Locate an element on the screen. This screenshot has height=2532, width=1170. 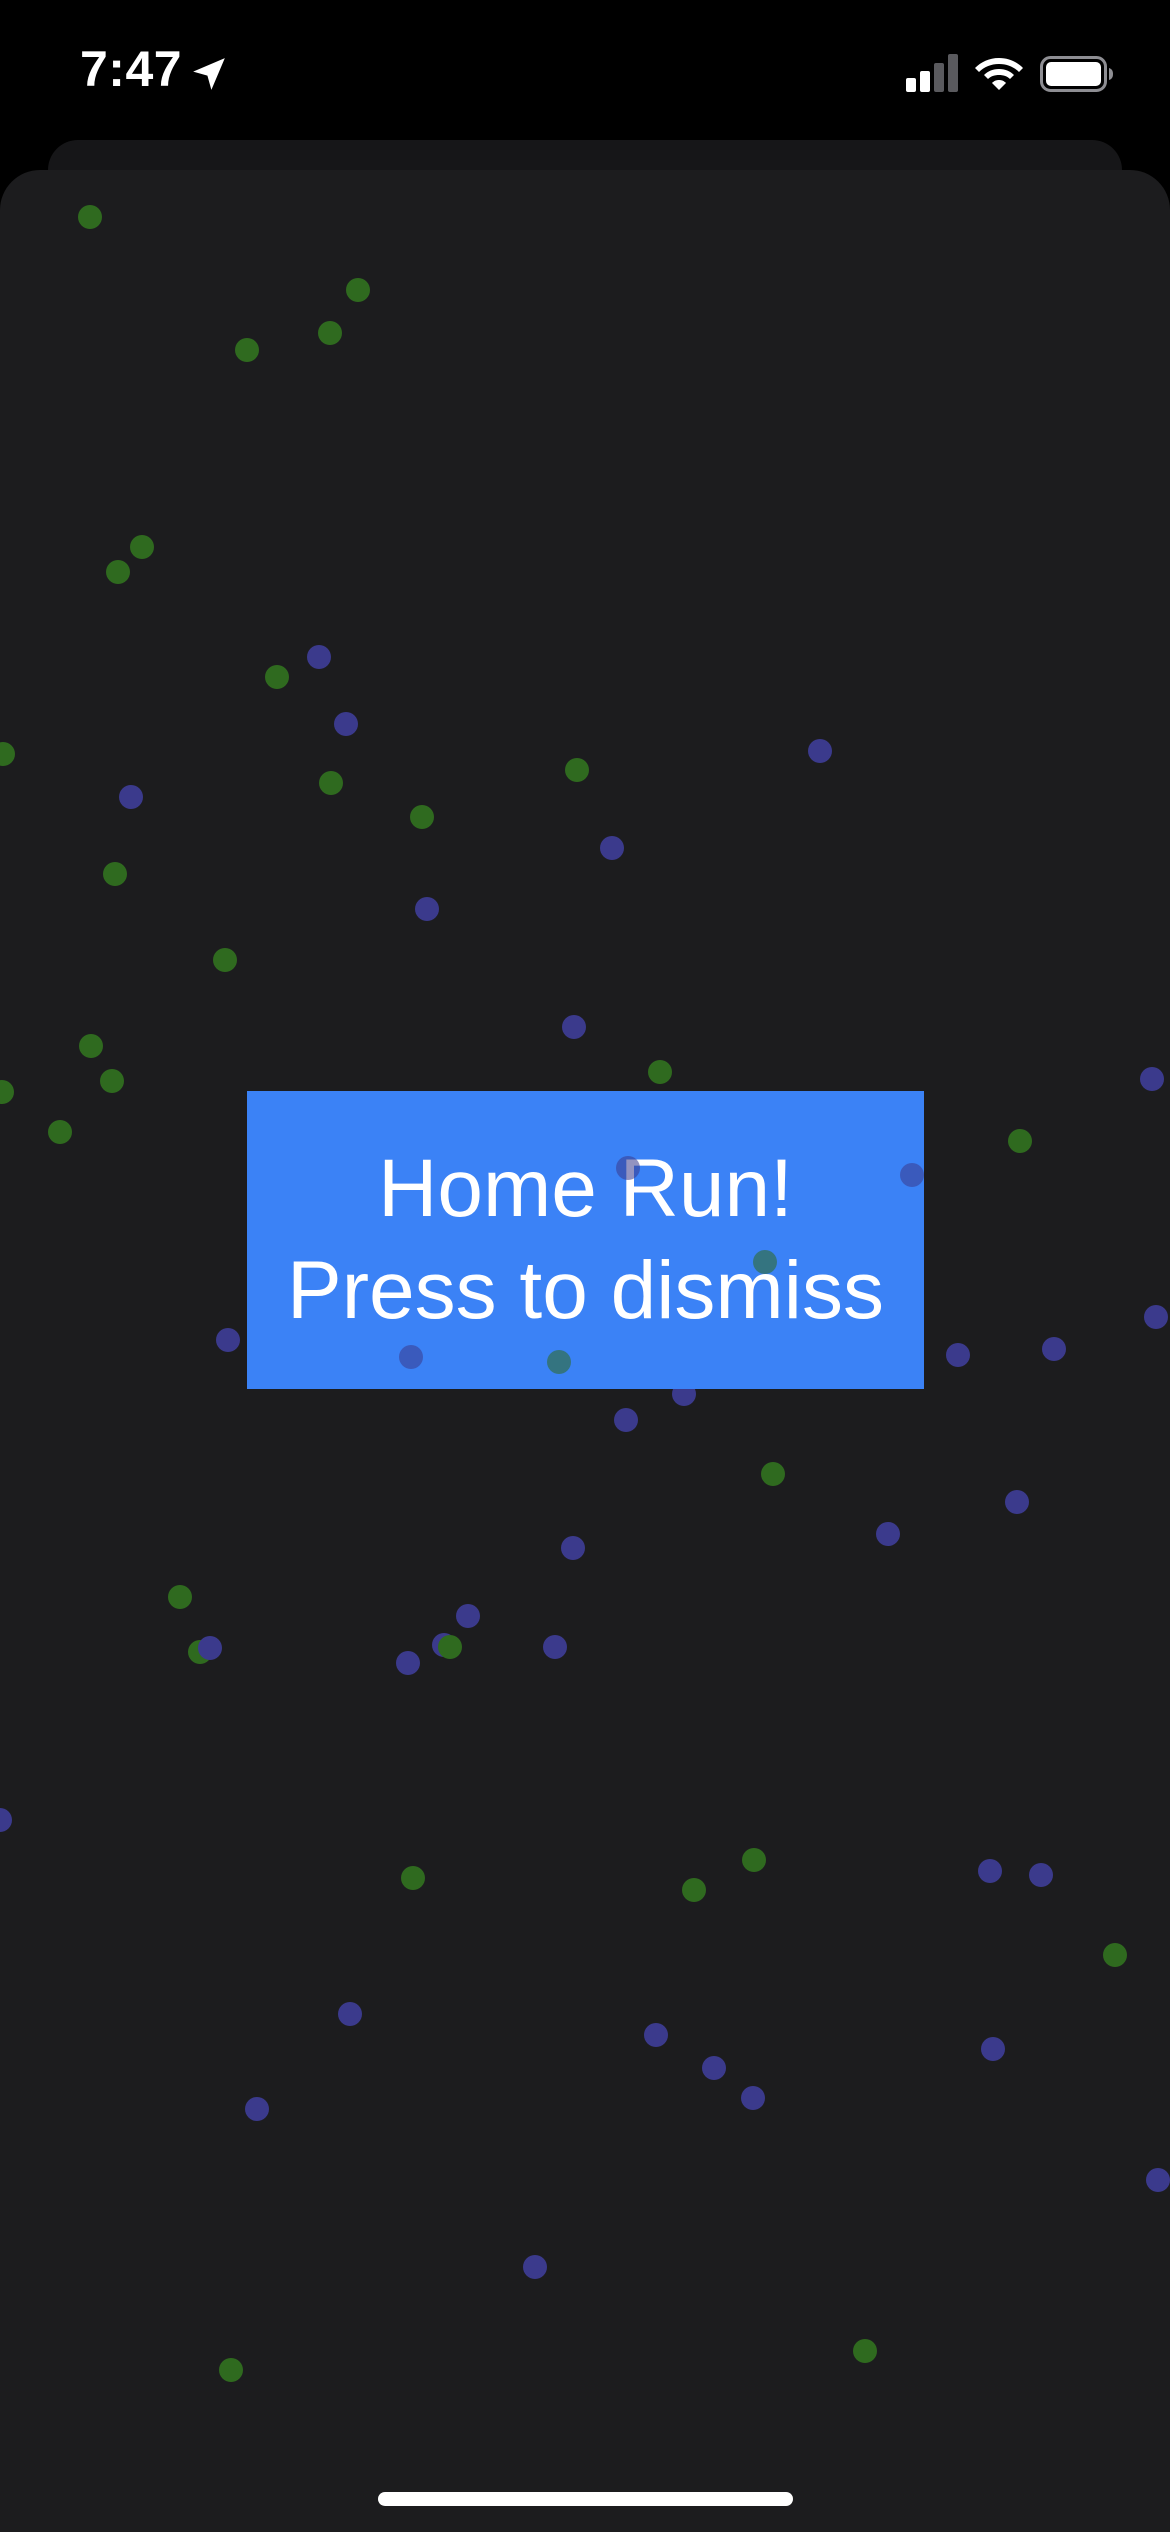
home-run-dismiss-button: Home Run! Press to dismiss is located at coordinates (585, 1240).